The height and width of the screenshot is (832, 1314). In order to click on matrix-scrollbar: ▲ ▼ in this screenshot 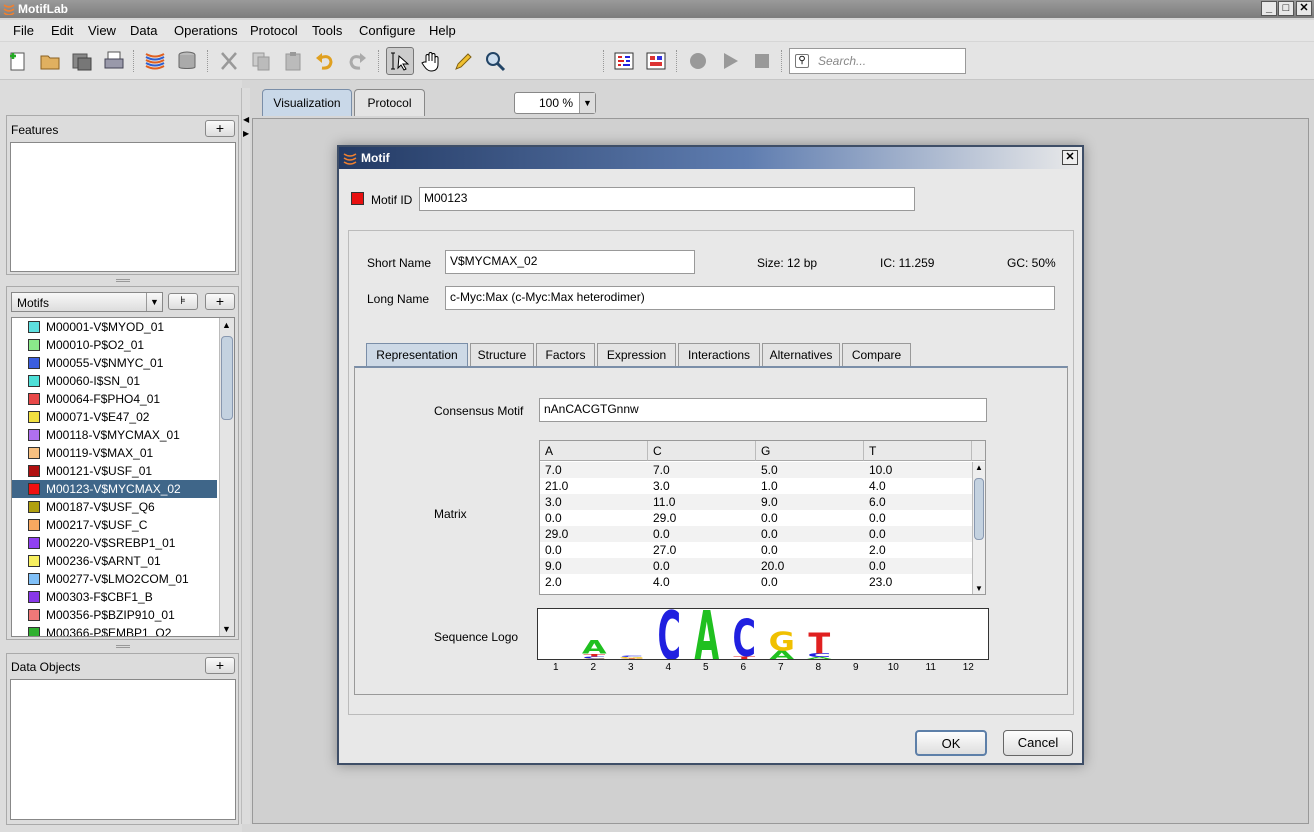, I will do `click(978, 528)`.